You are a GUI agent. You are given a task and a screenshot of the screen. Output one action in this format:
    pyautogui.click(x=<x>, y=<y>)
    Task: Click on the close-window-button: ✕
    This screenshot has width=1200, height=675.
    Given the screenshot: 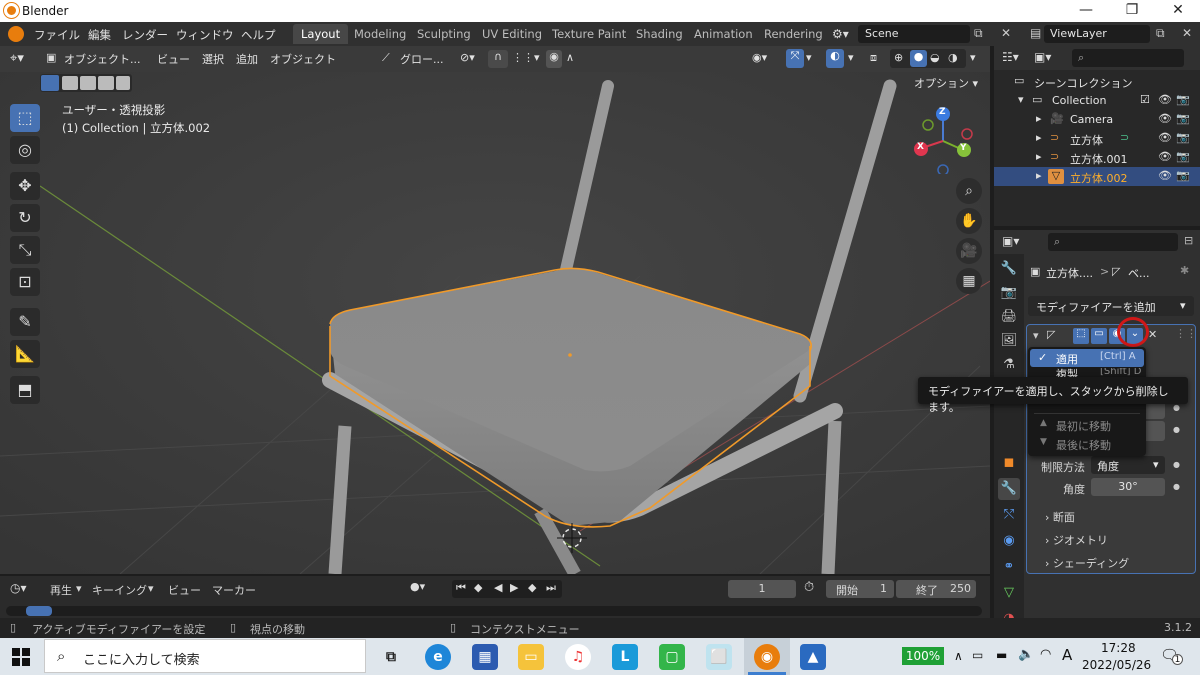 What is the action you would take?
    pyautogui.click(x=1178, y=11)
    